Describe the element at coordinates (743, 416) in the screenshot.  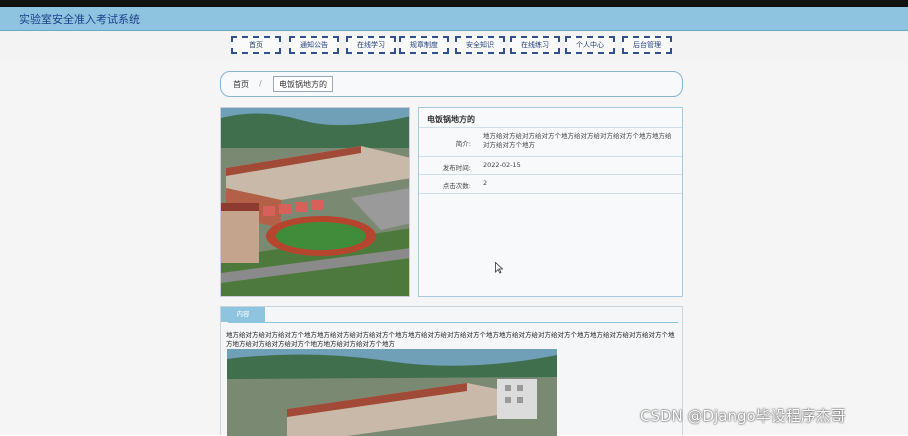
I see `csdn-watermark: CSDN @Django毕设程序杰哥` at that location.